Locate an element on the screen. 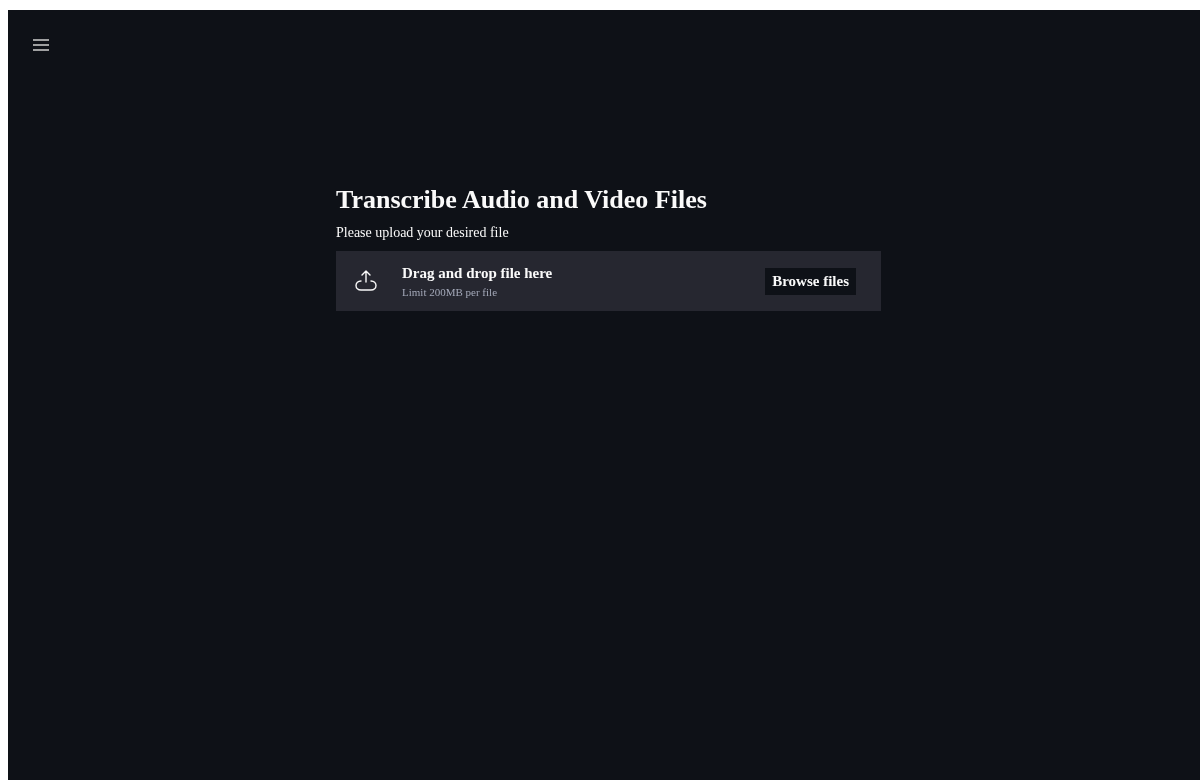  menu-icon is located at coordinates (41, 45).